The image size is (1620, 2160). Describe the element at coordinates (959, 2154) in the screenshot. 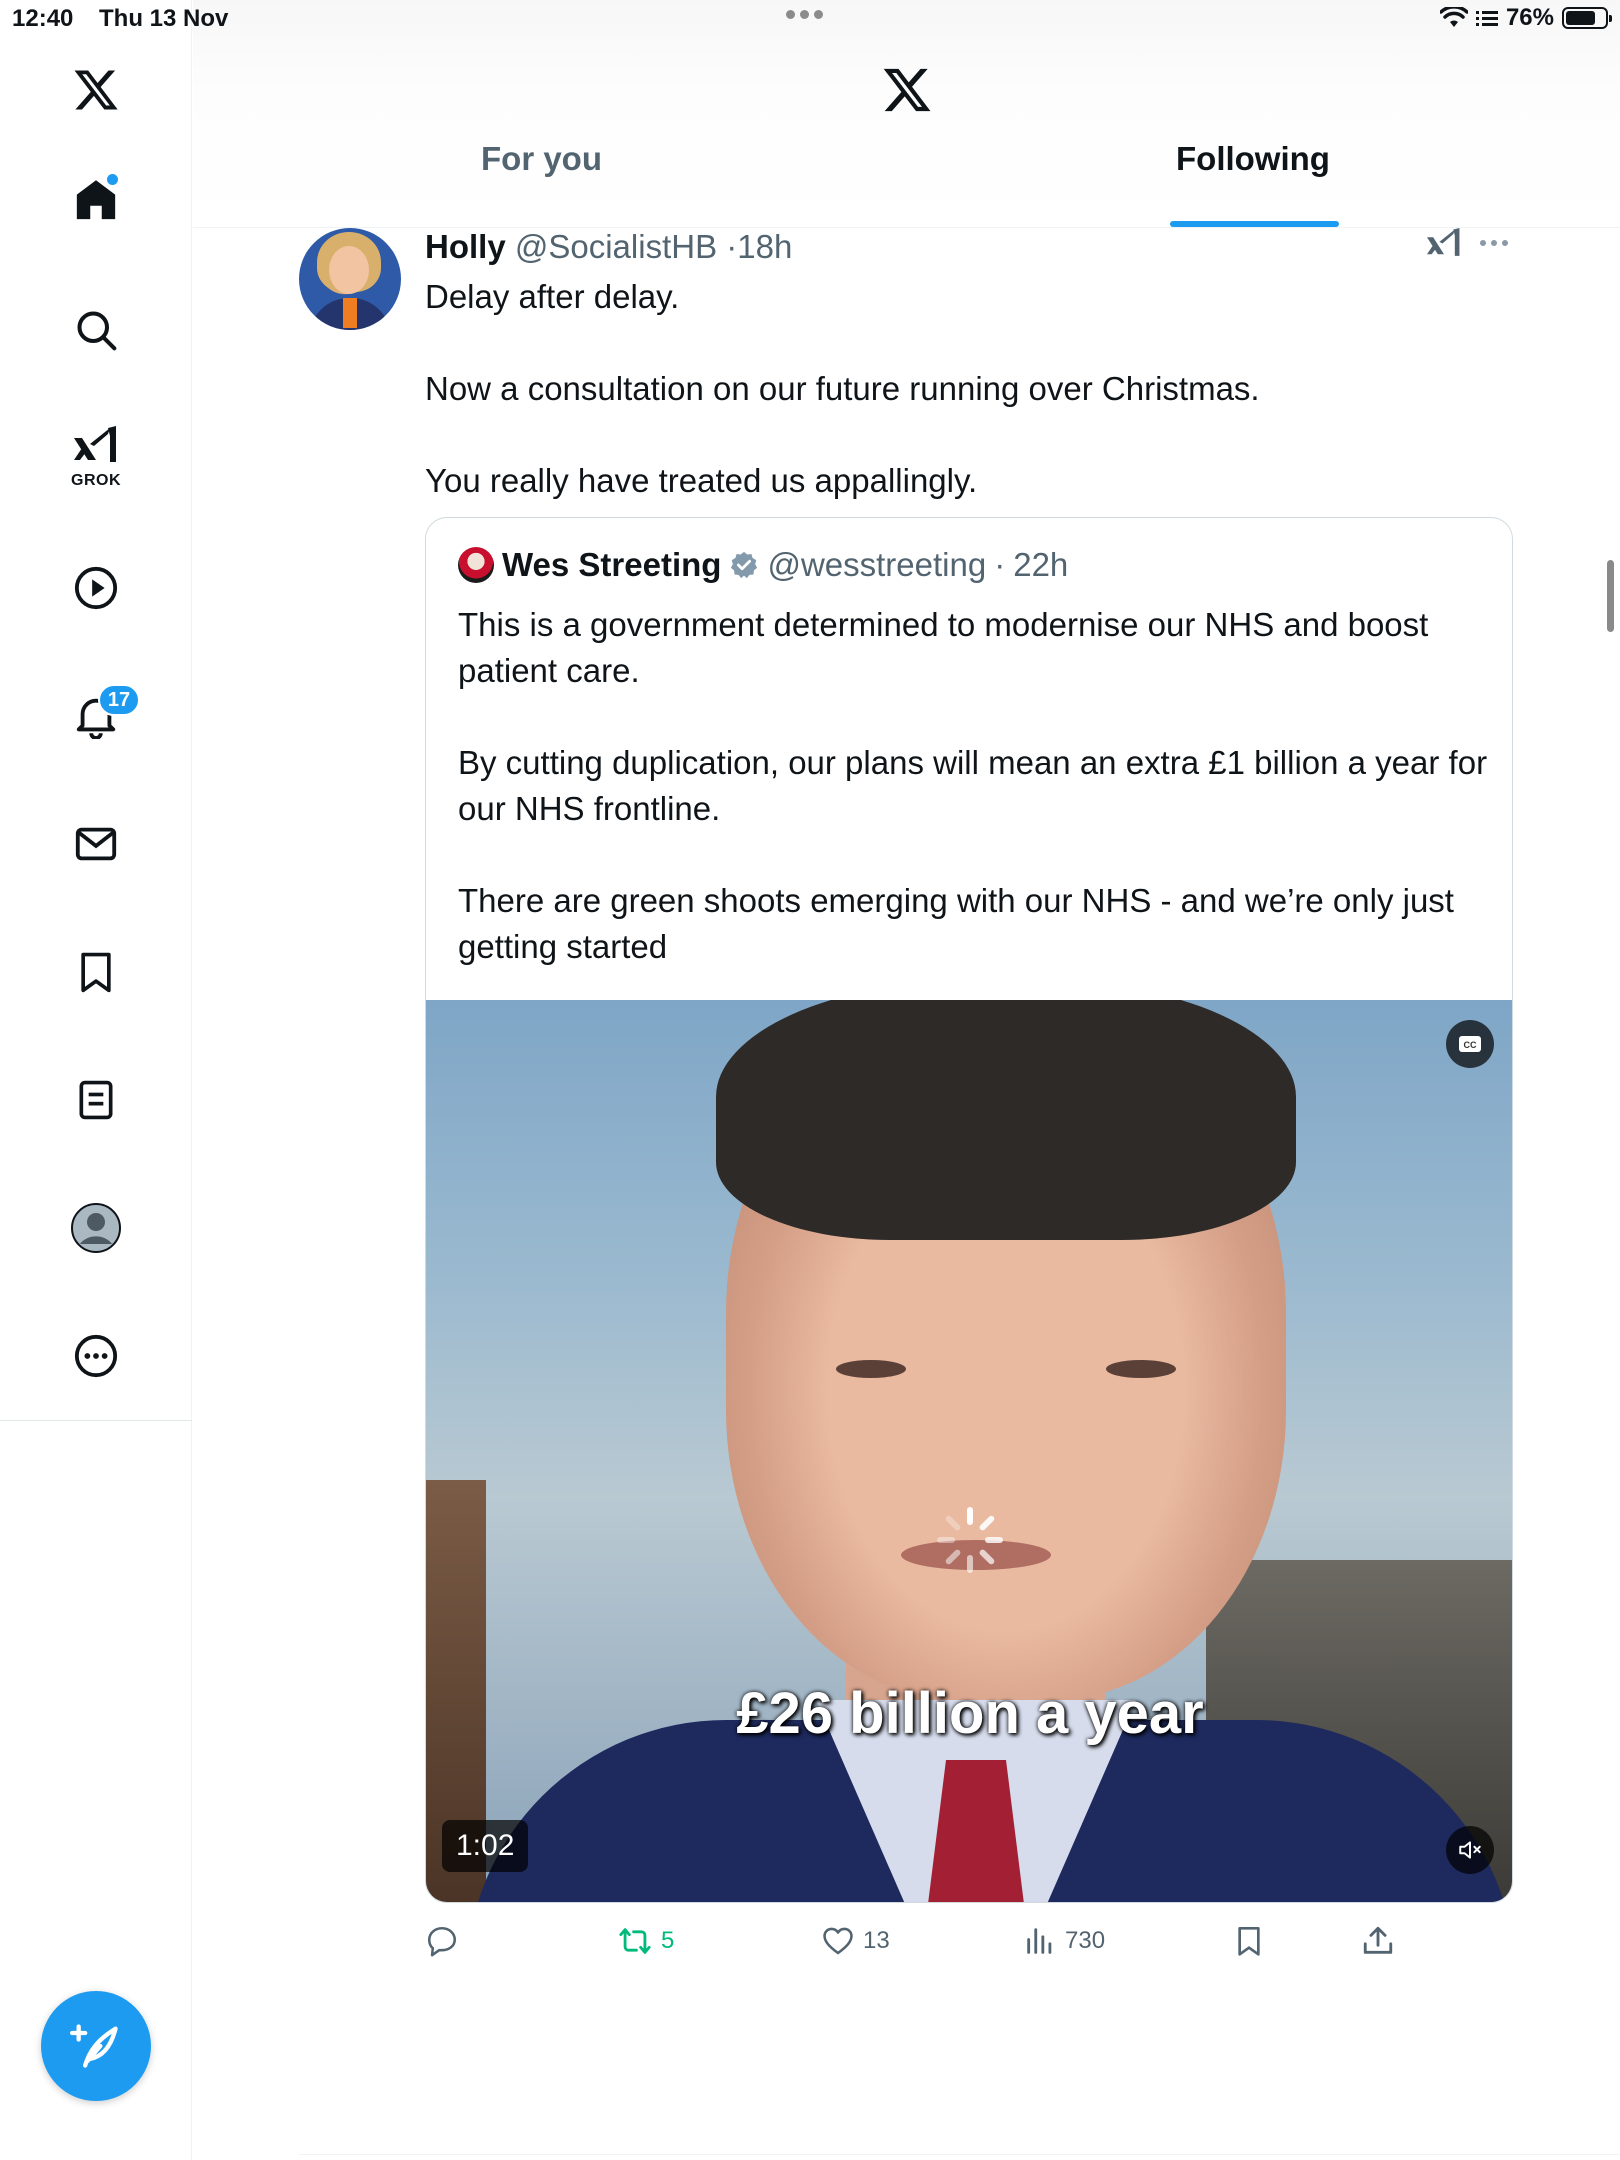

I see `tweet-divider` at that location.